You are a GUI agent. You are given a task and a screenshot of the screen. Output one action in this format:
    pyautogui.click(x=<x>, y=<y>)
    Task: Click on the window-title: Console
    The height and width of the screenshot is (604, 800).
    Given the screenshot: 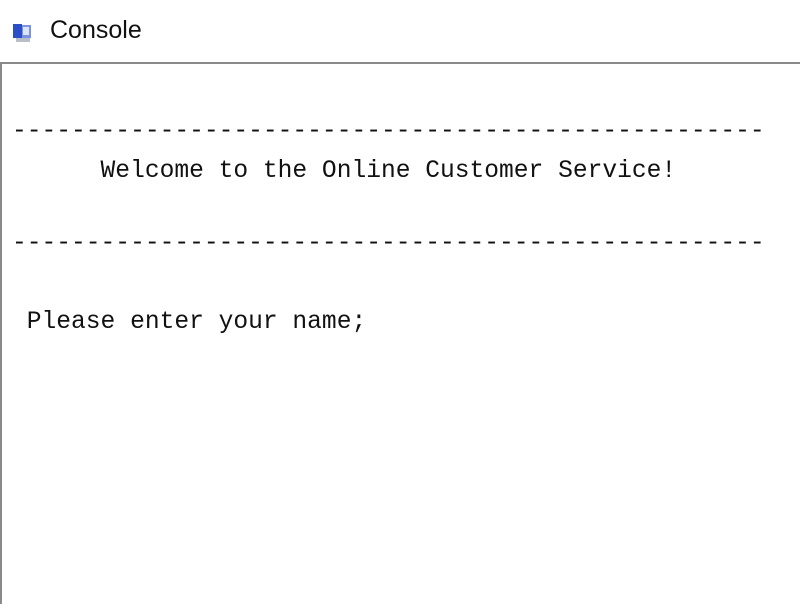 What is the action you would take?
    pyautogui.click(x=96, y=30)
    